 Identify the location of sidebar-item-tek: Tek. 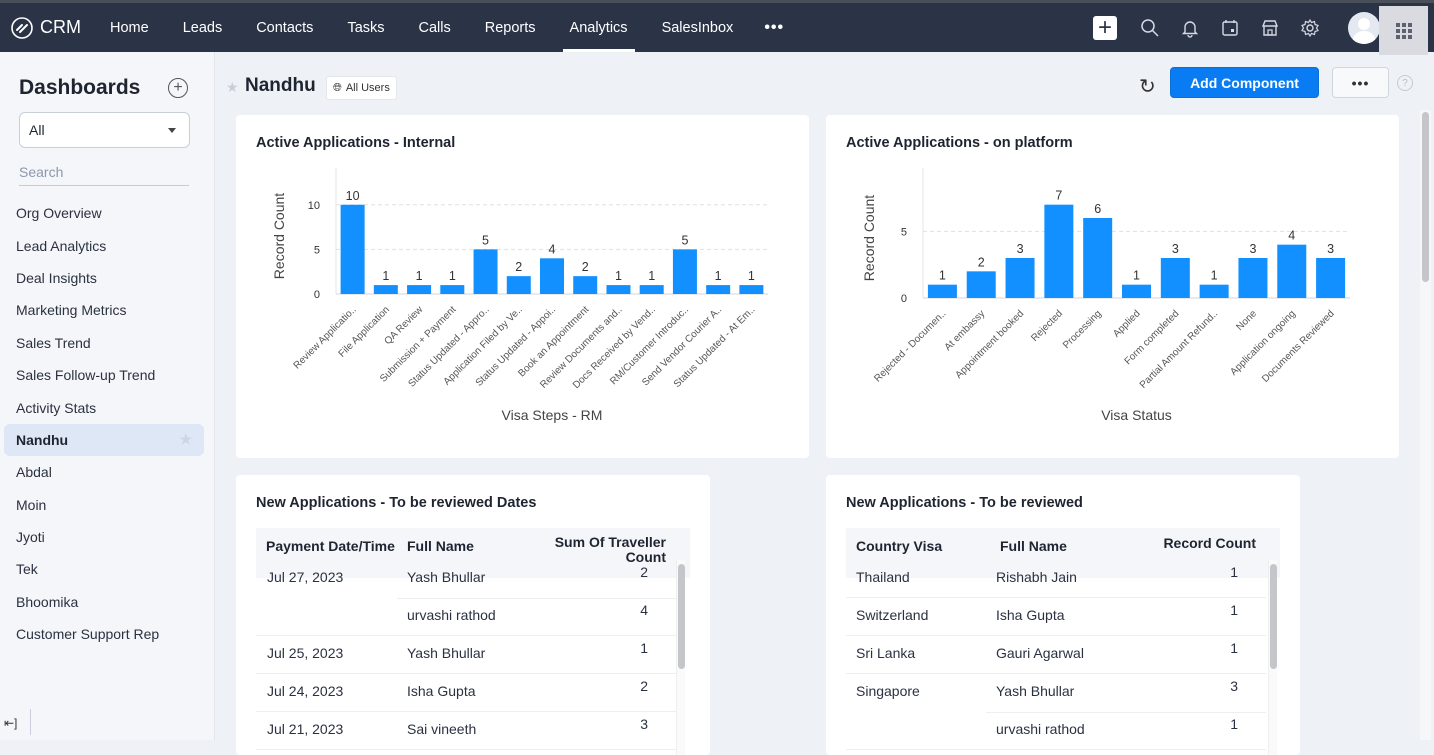
(104, 569).